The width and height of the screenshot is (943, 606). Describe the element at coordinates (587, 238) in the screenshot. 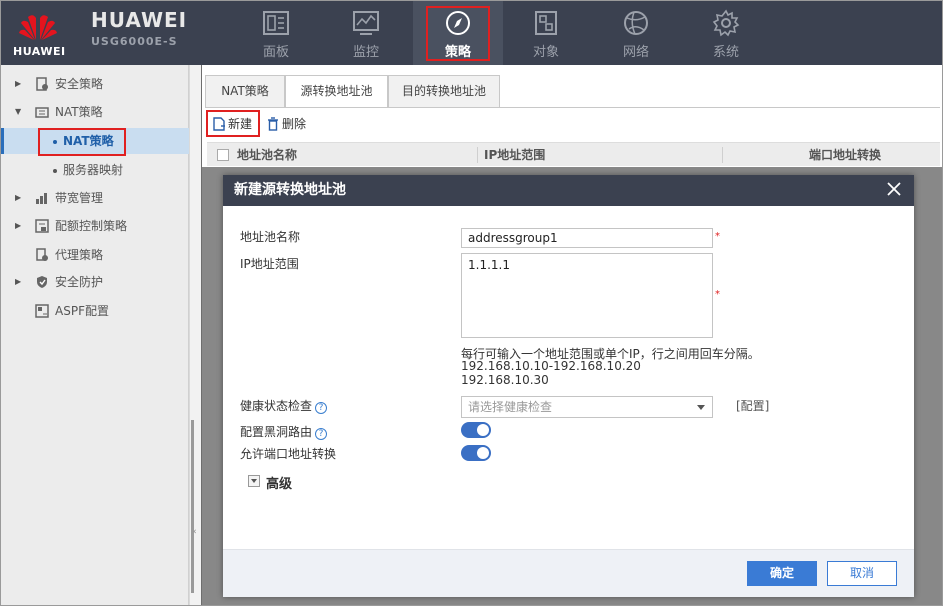

I see `pool-name-input: addressgroup1` at that location.